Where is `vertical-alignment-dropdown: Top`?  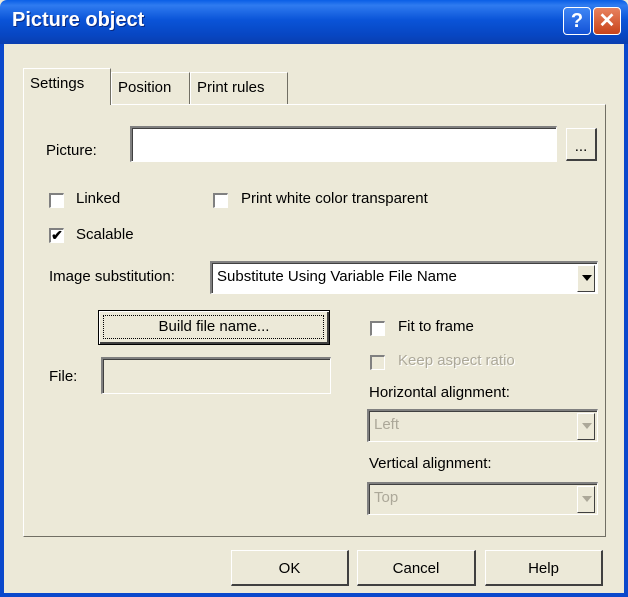 vertical-alignment-dropdown: Top is located at coordinates (482, 498).